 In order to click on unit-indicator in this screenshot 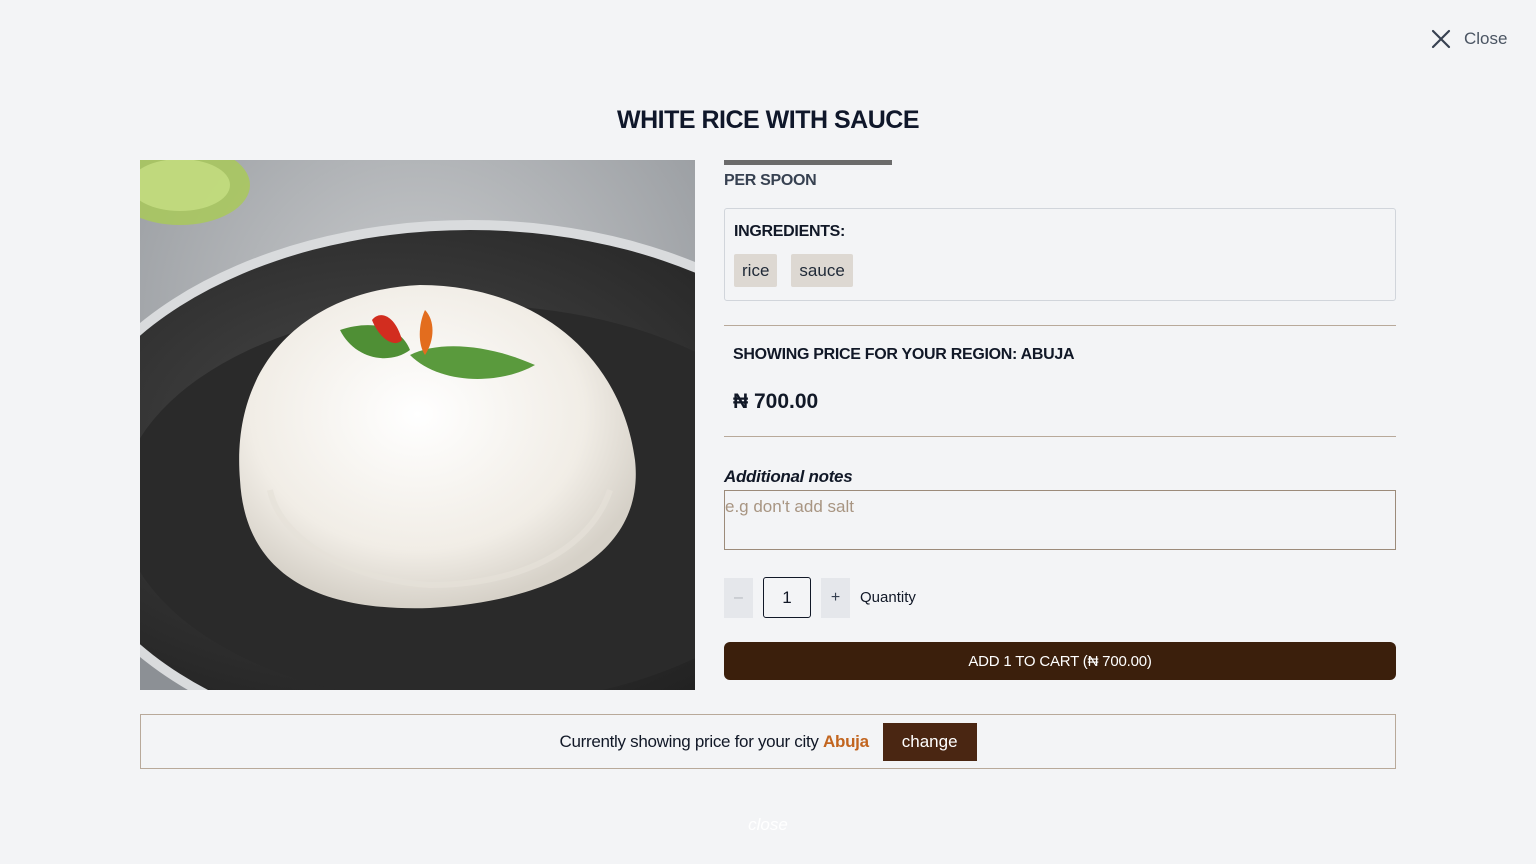, I will do `click(808, 162)`.